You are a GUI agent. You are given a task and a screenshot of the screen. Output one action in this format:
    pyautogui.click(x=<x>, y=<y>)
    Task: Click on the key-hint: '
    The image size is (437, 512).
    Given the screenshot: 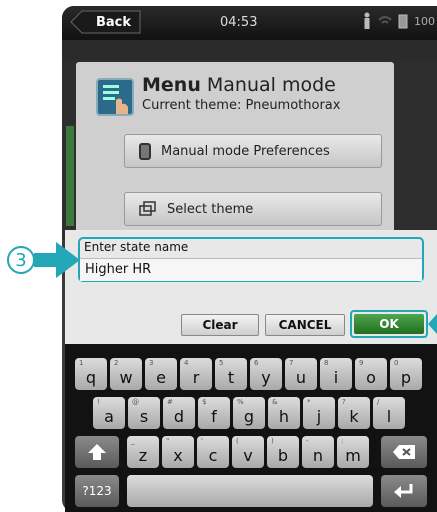 What is the action you would take?
    pyautogui.click(x=202, y=441)
    